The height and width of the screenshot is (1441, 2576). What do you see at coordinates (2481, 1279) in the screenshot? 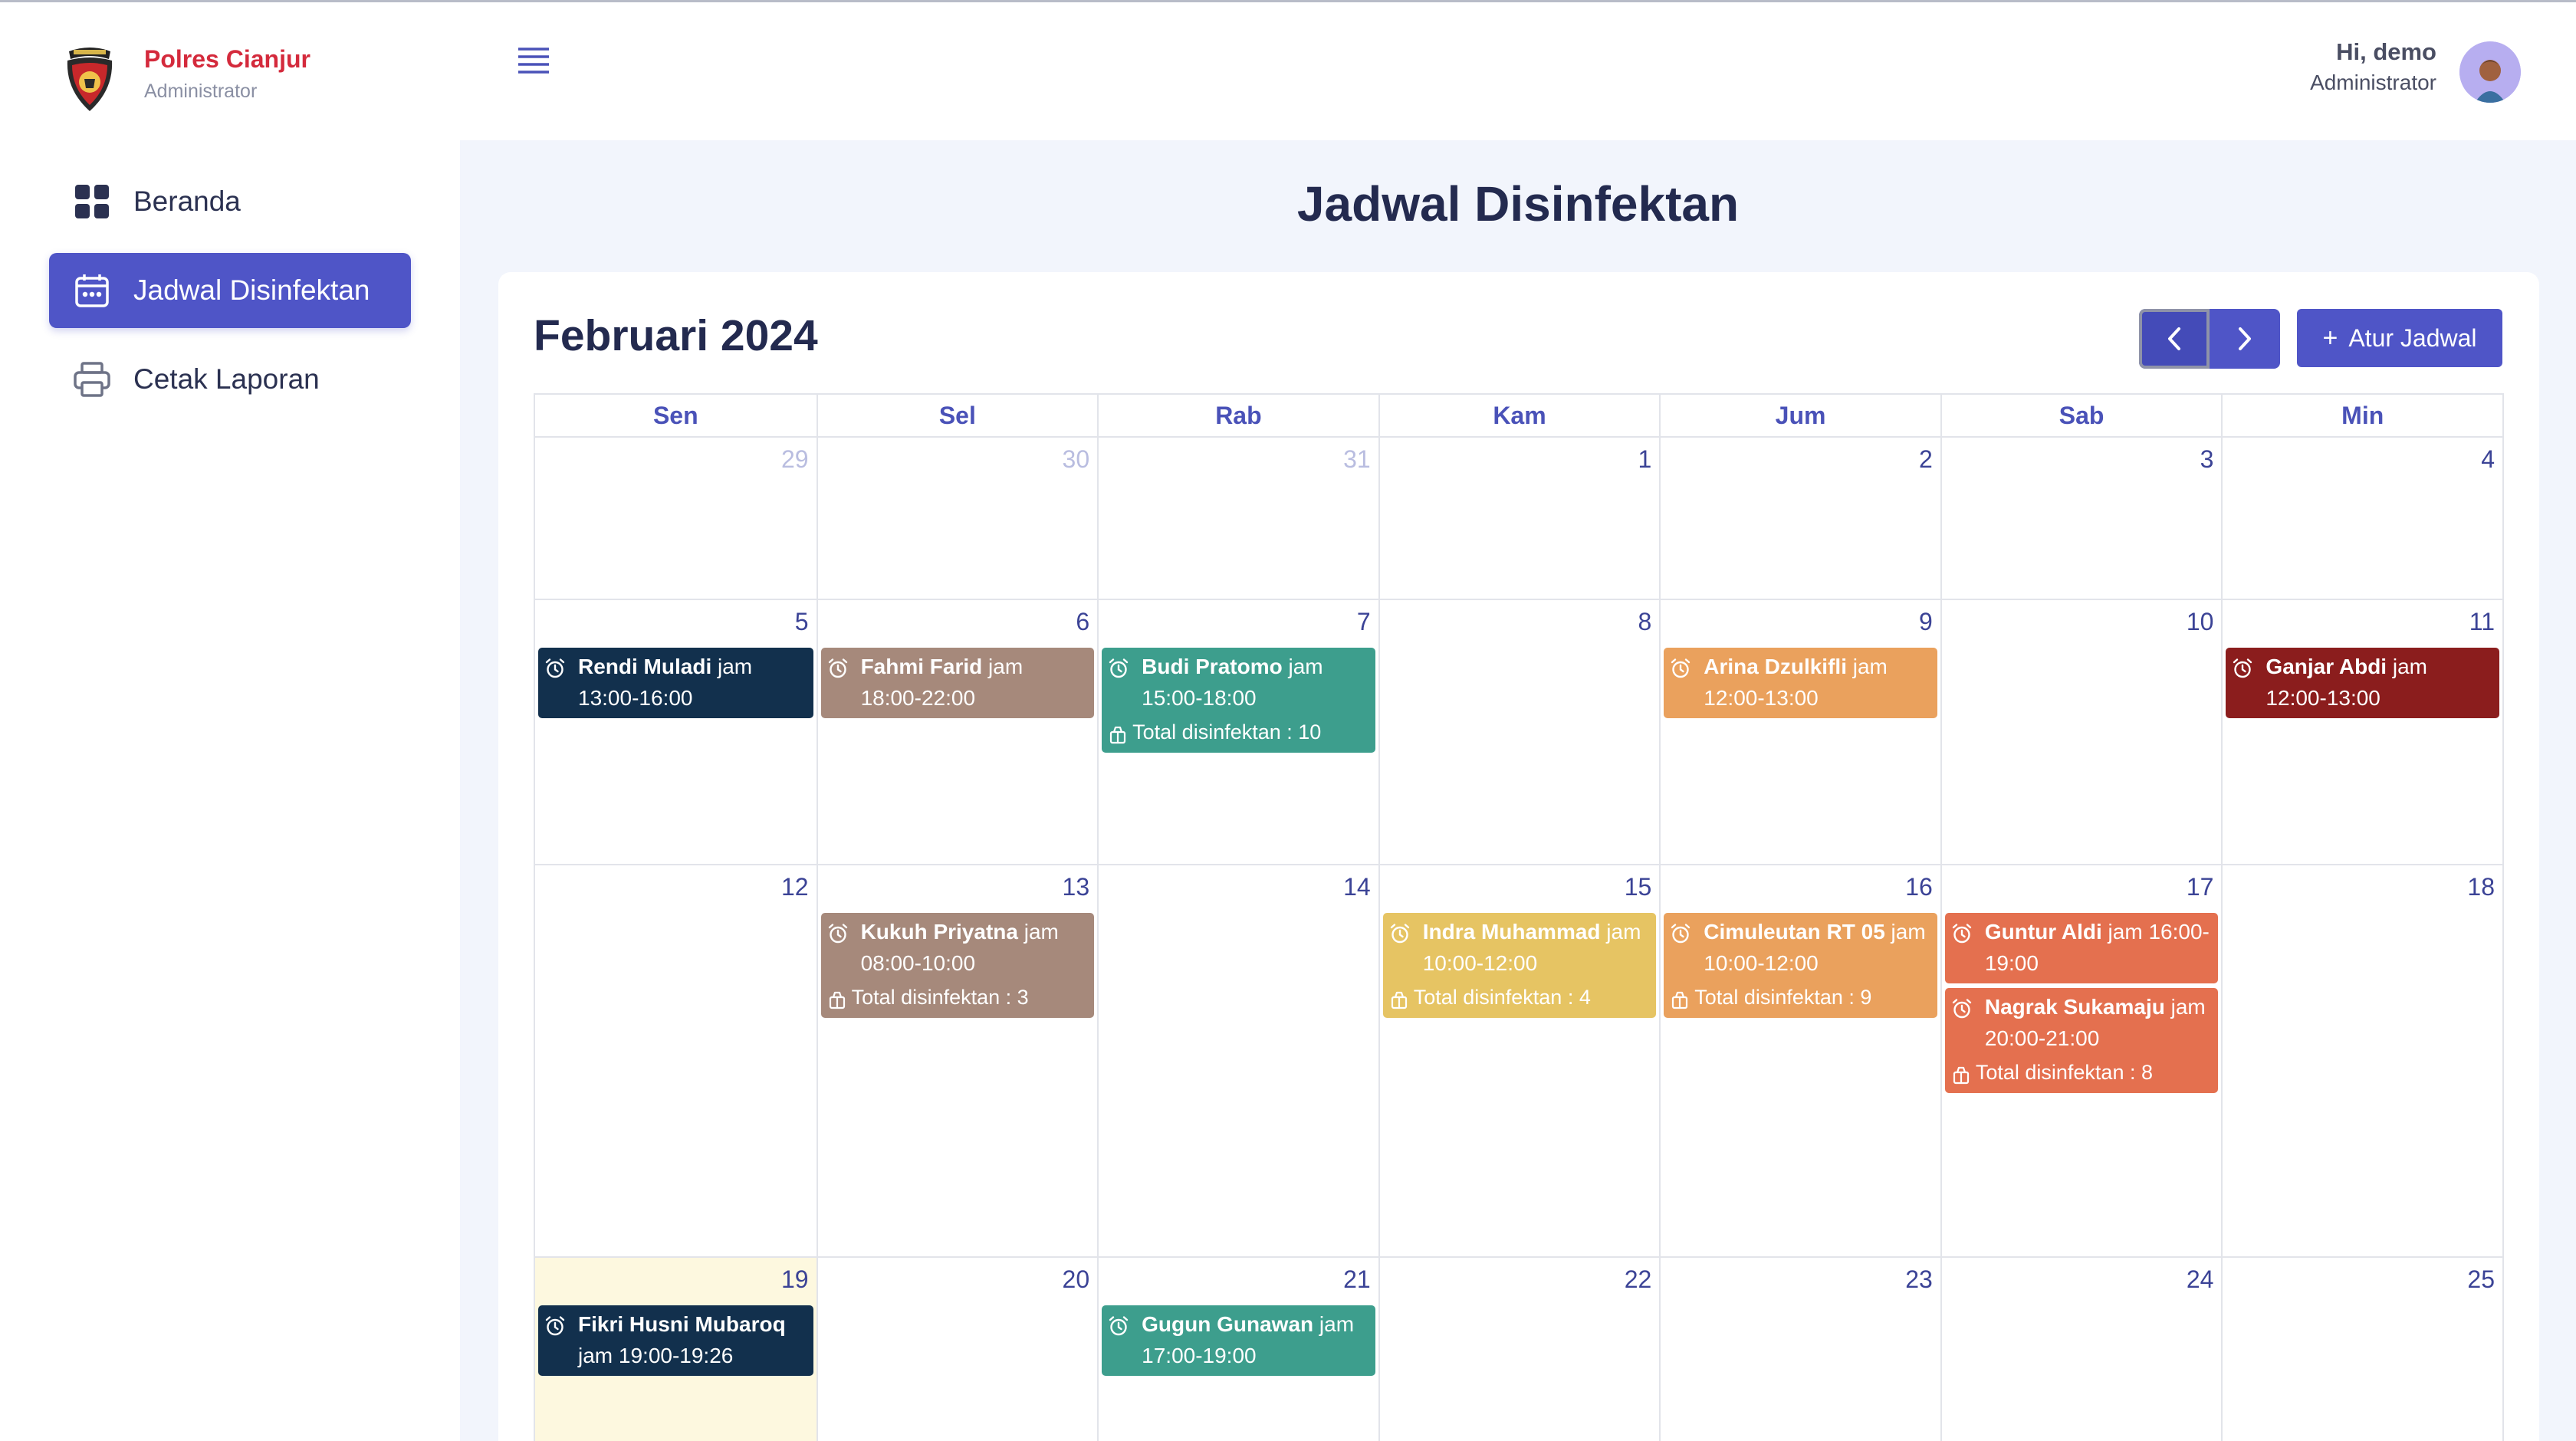
I see `day-number: 25` at bounding box center [2481, 1279].